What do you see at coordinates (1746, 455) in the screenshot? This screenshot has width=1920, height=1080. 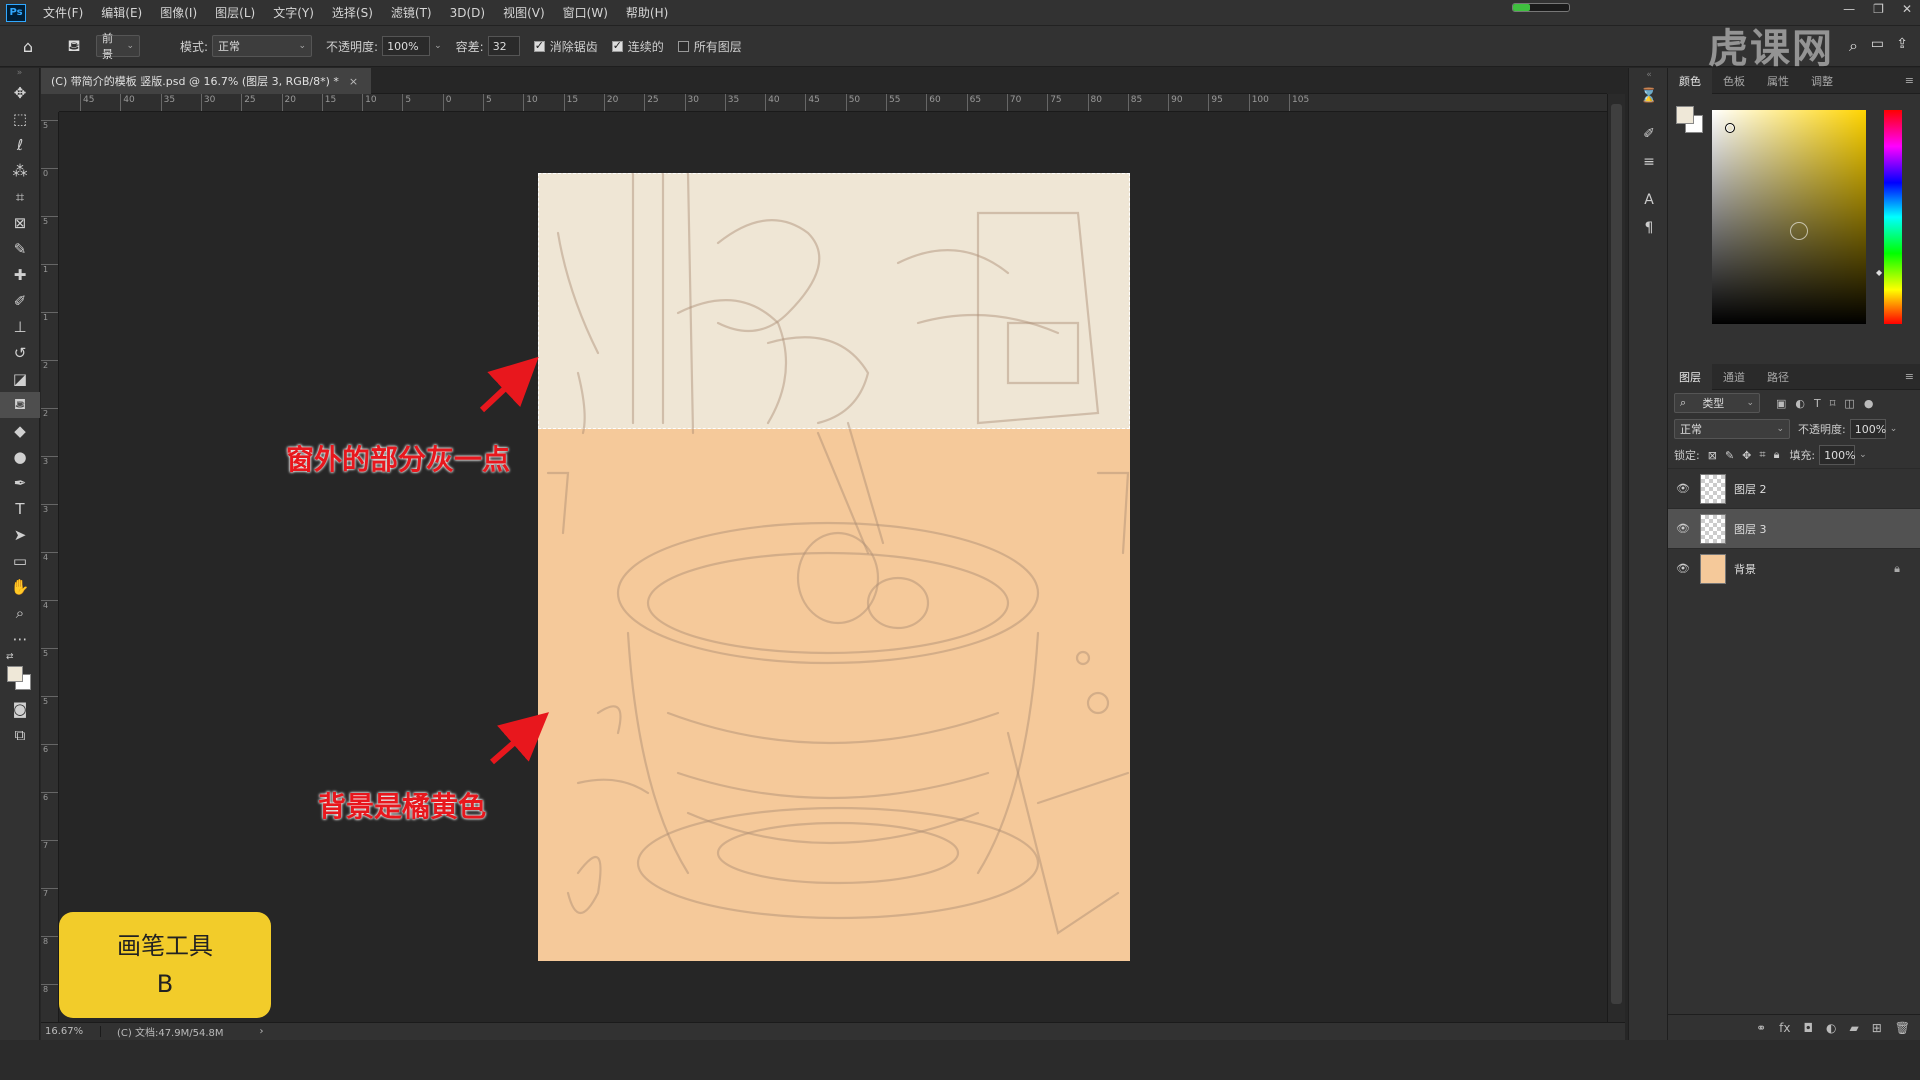 I see `lock-position-icon: ✥` at bounding box center [1746, 455].